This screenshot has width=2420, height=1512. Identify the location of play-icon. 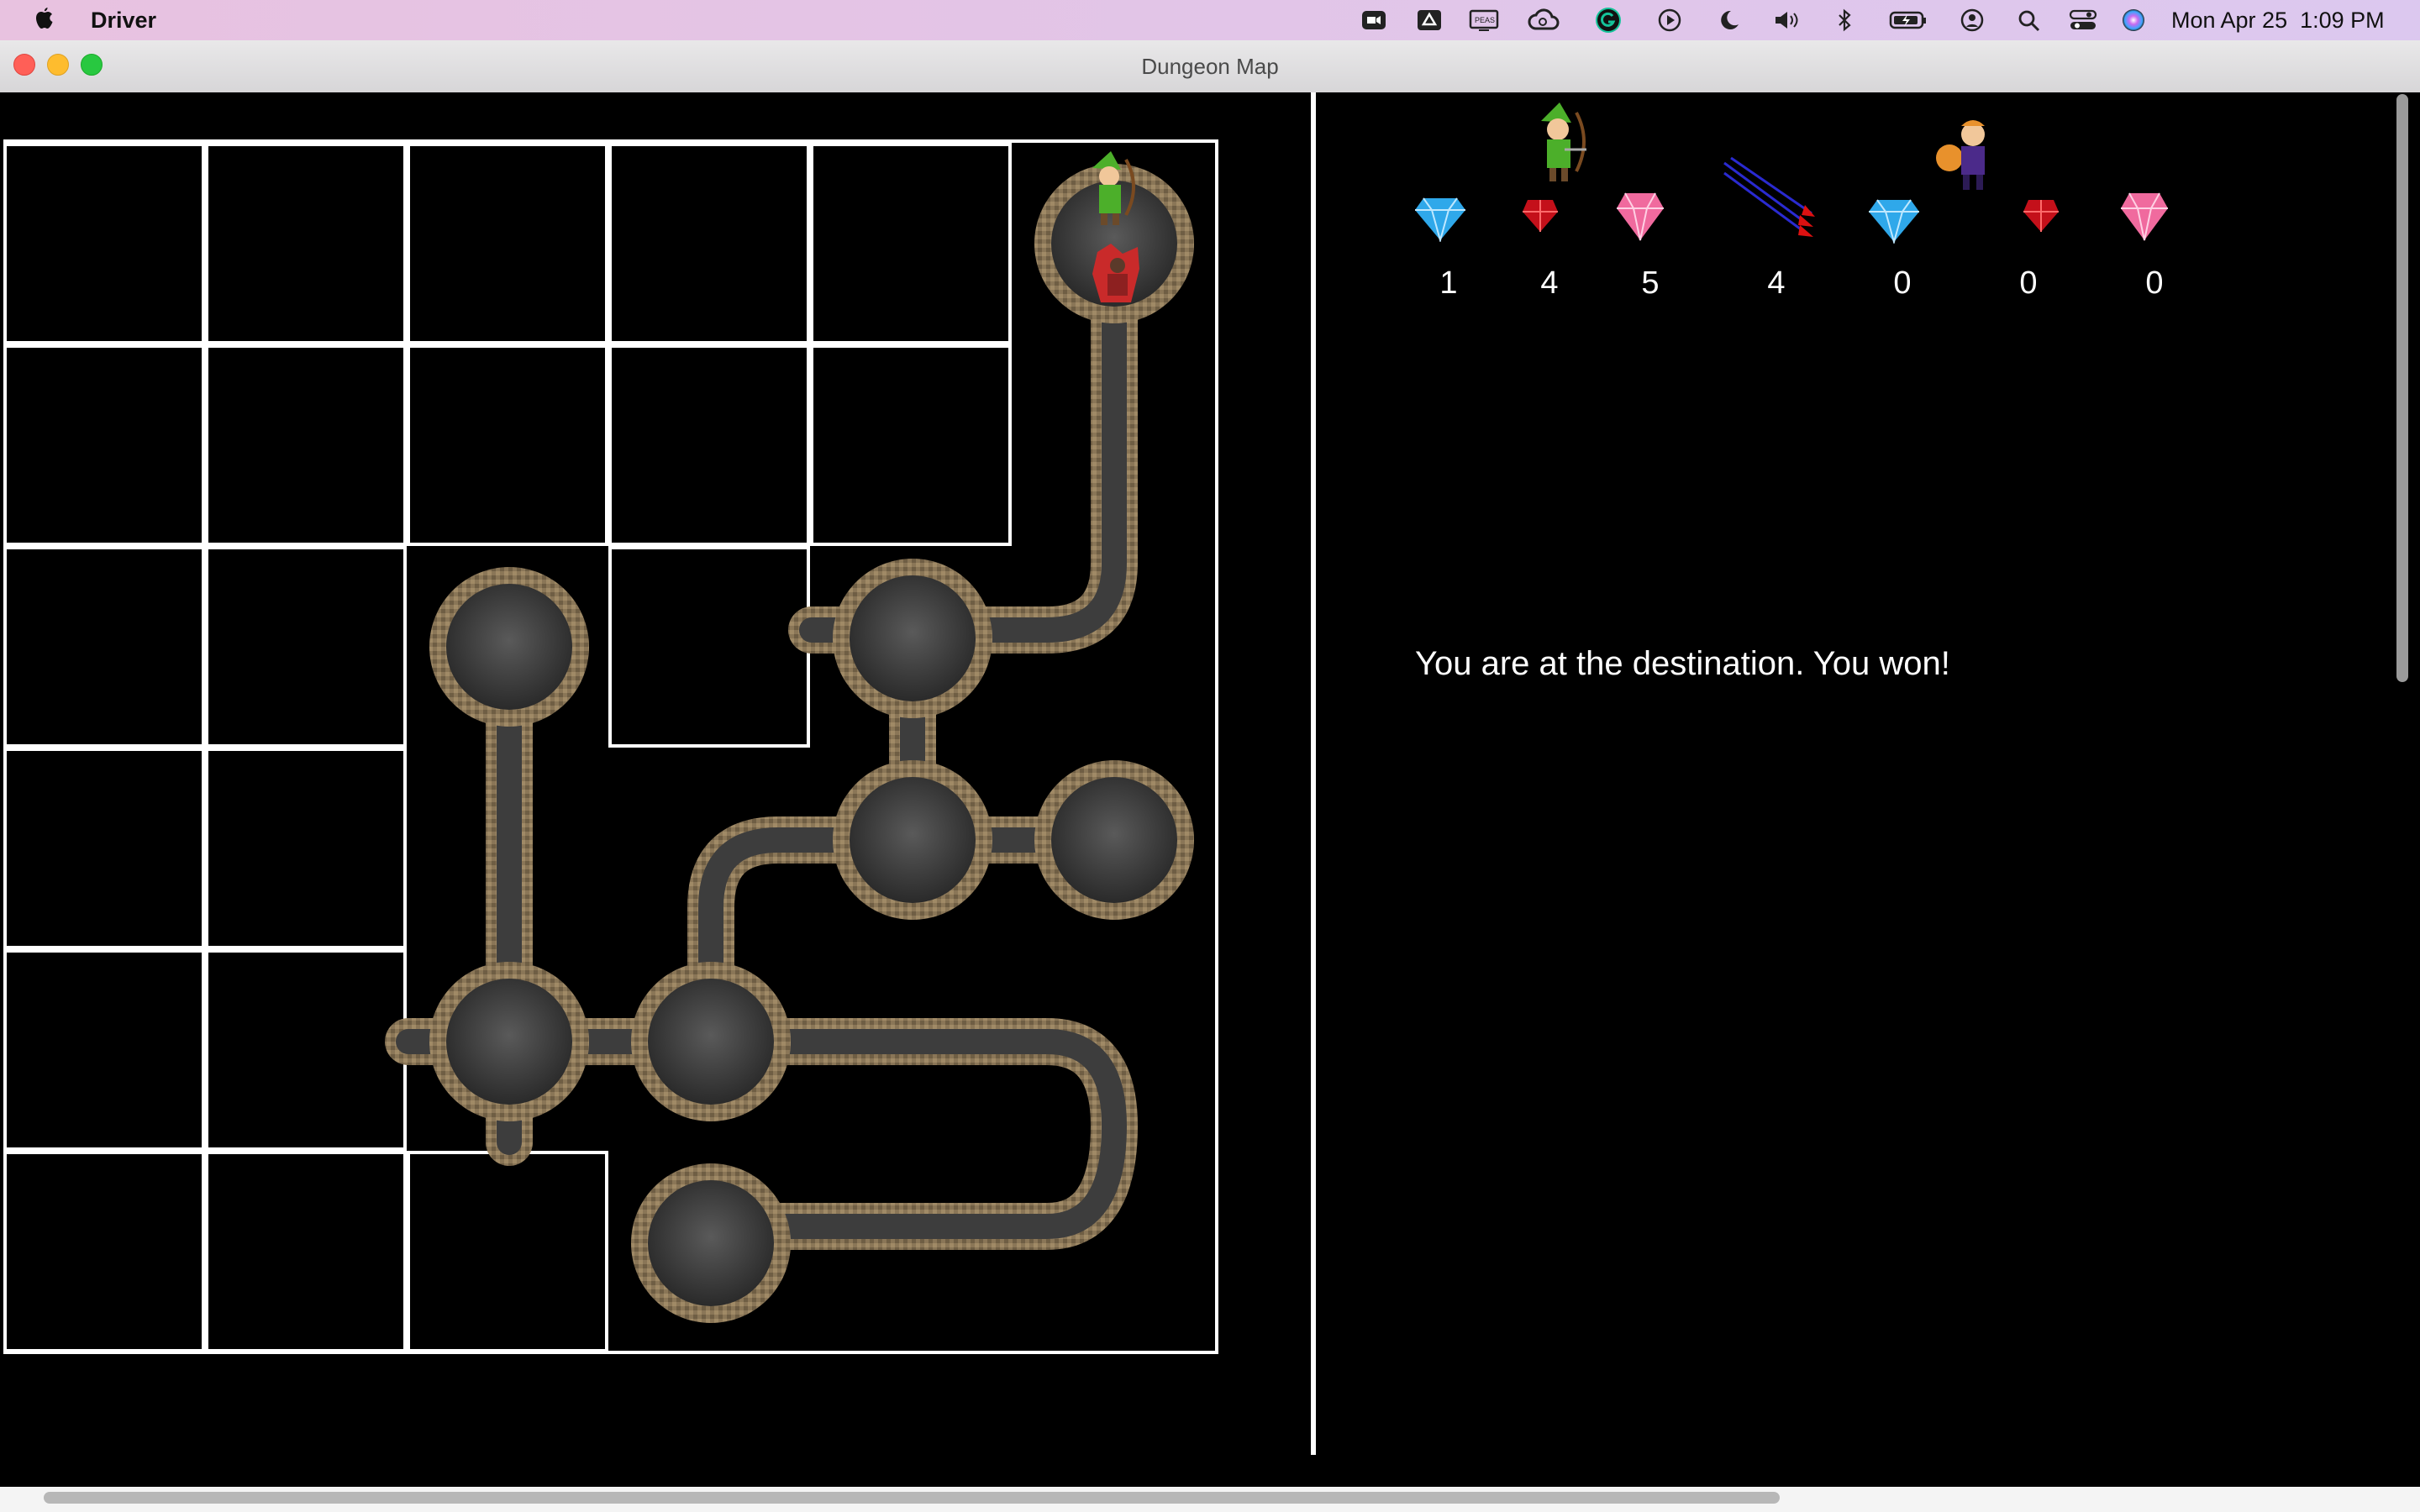
(1669, 20).